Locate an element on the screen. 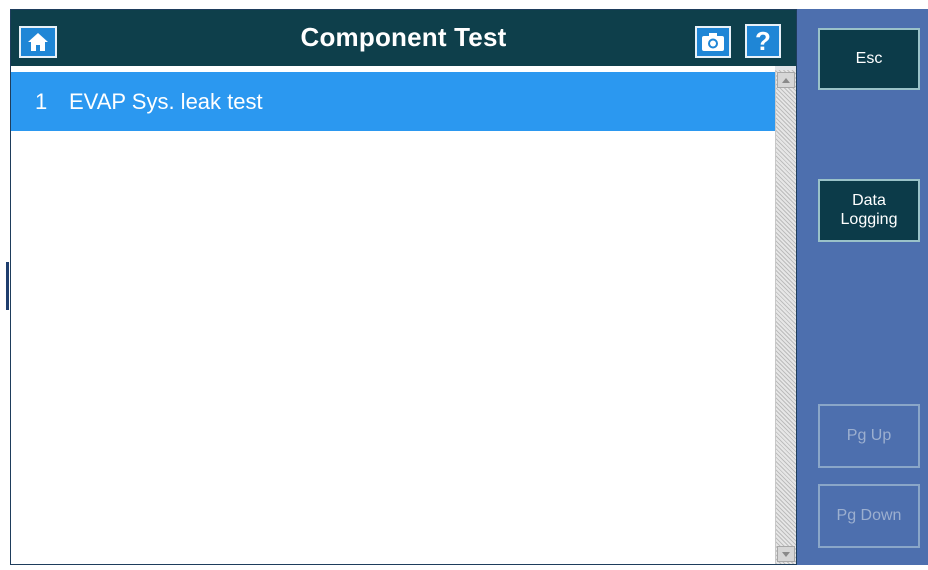 This screenshot has width=928, height=570. page-title: Component Test is located at coordinates (403, 37).